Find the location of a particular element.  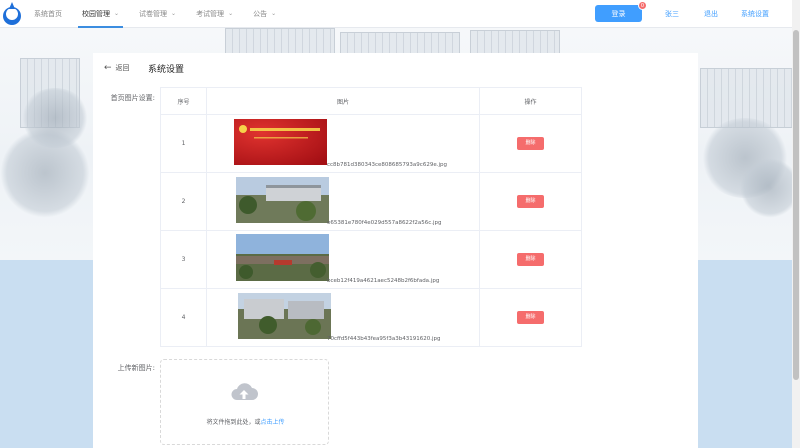

nav-item-announcements: 公告 ⌄ is located at coordinates (264, 14).